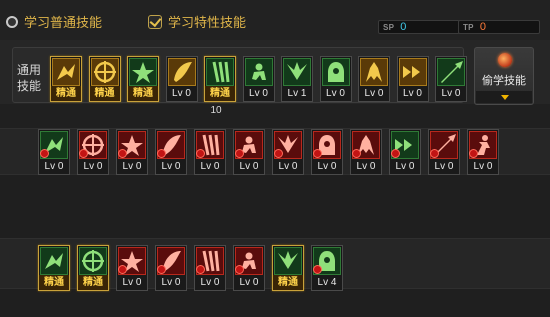 This screenshot has height=317, width=550. What do you see at coordinates (327, 282) in the screenshot?
I see `skill-level-label: Lv 4` at bounding box center [327, 282].